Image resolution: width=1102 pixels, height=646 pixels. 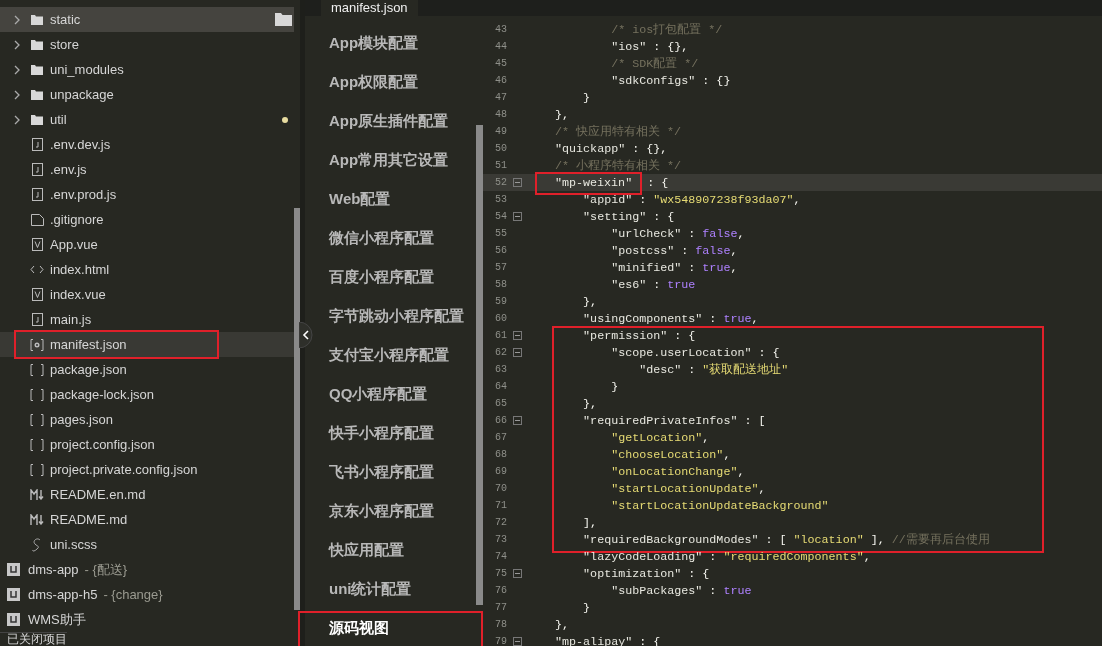 I want to click on code-token: : {}, so click(x=716, y=80).